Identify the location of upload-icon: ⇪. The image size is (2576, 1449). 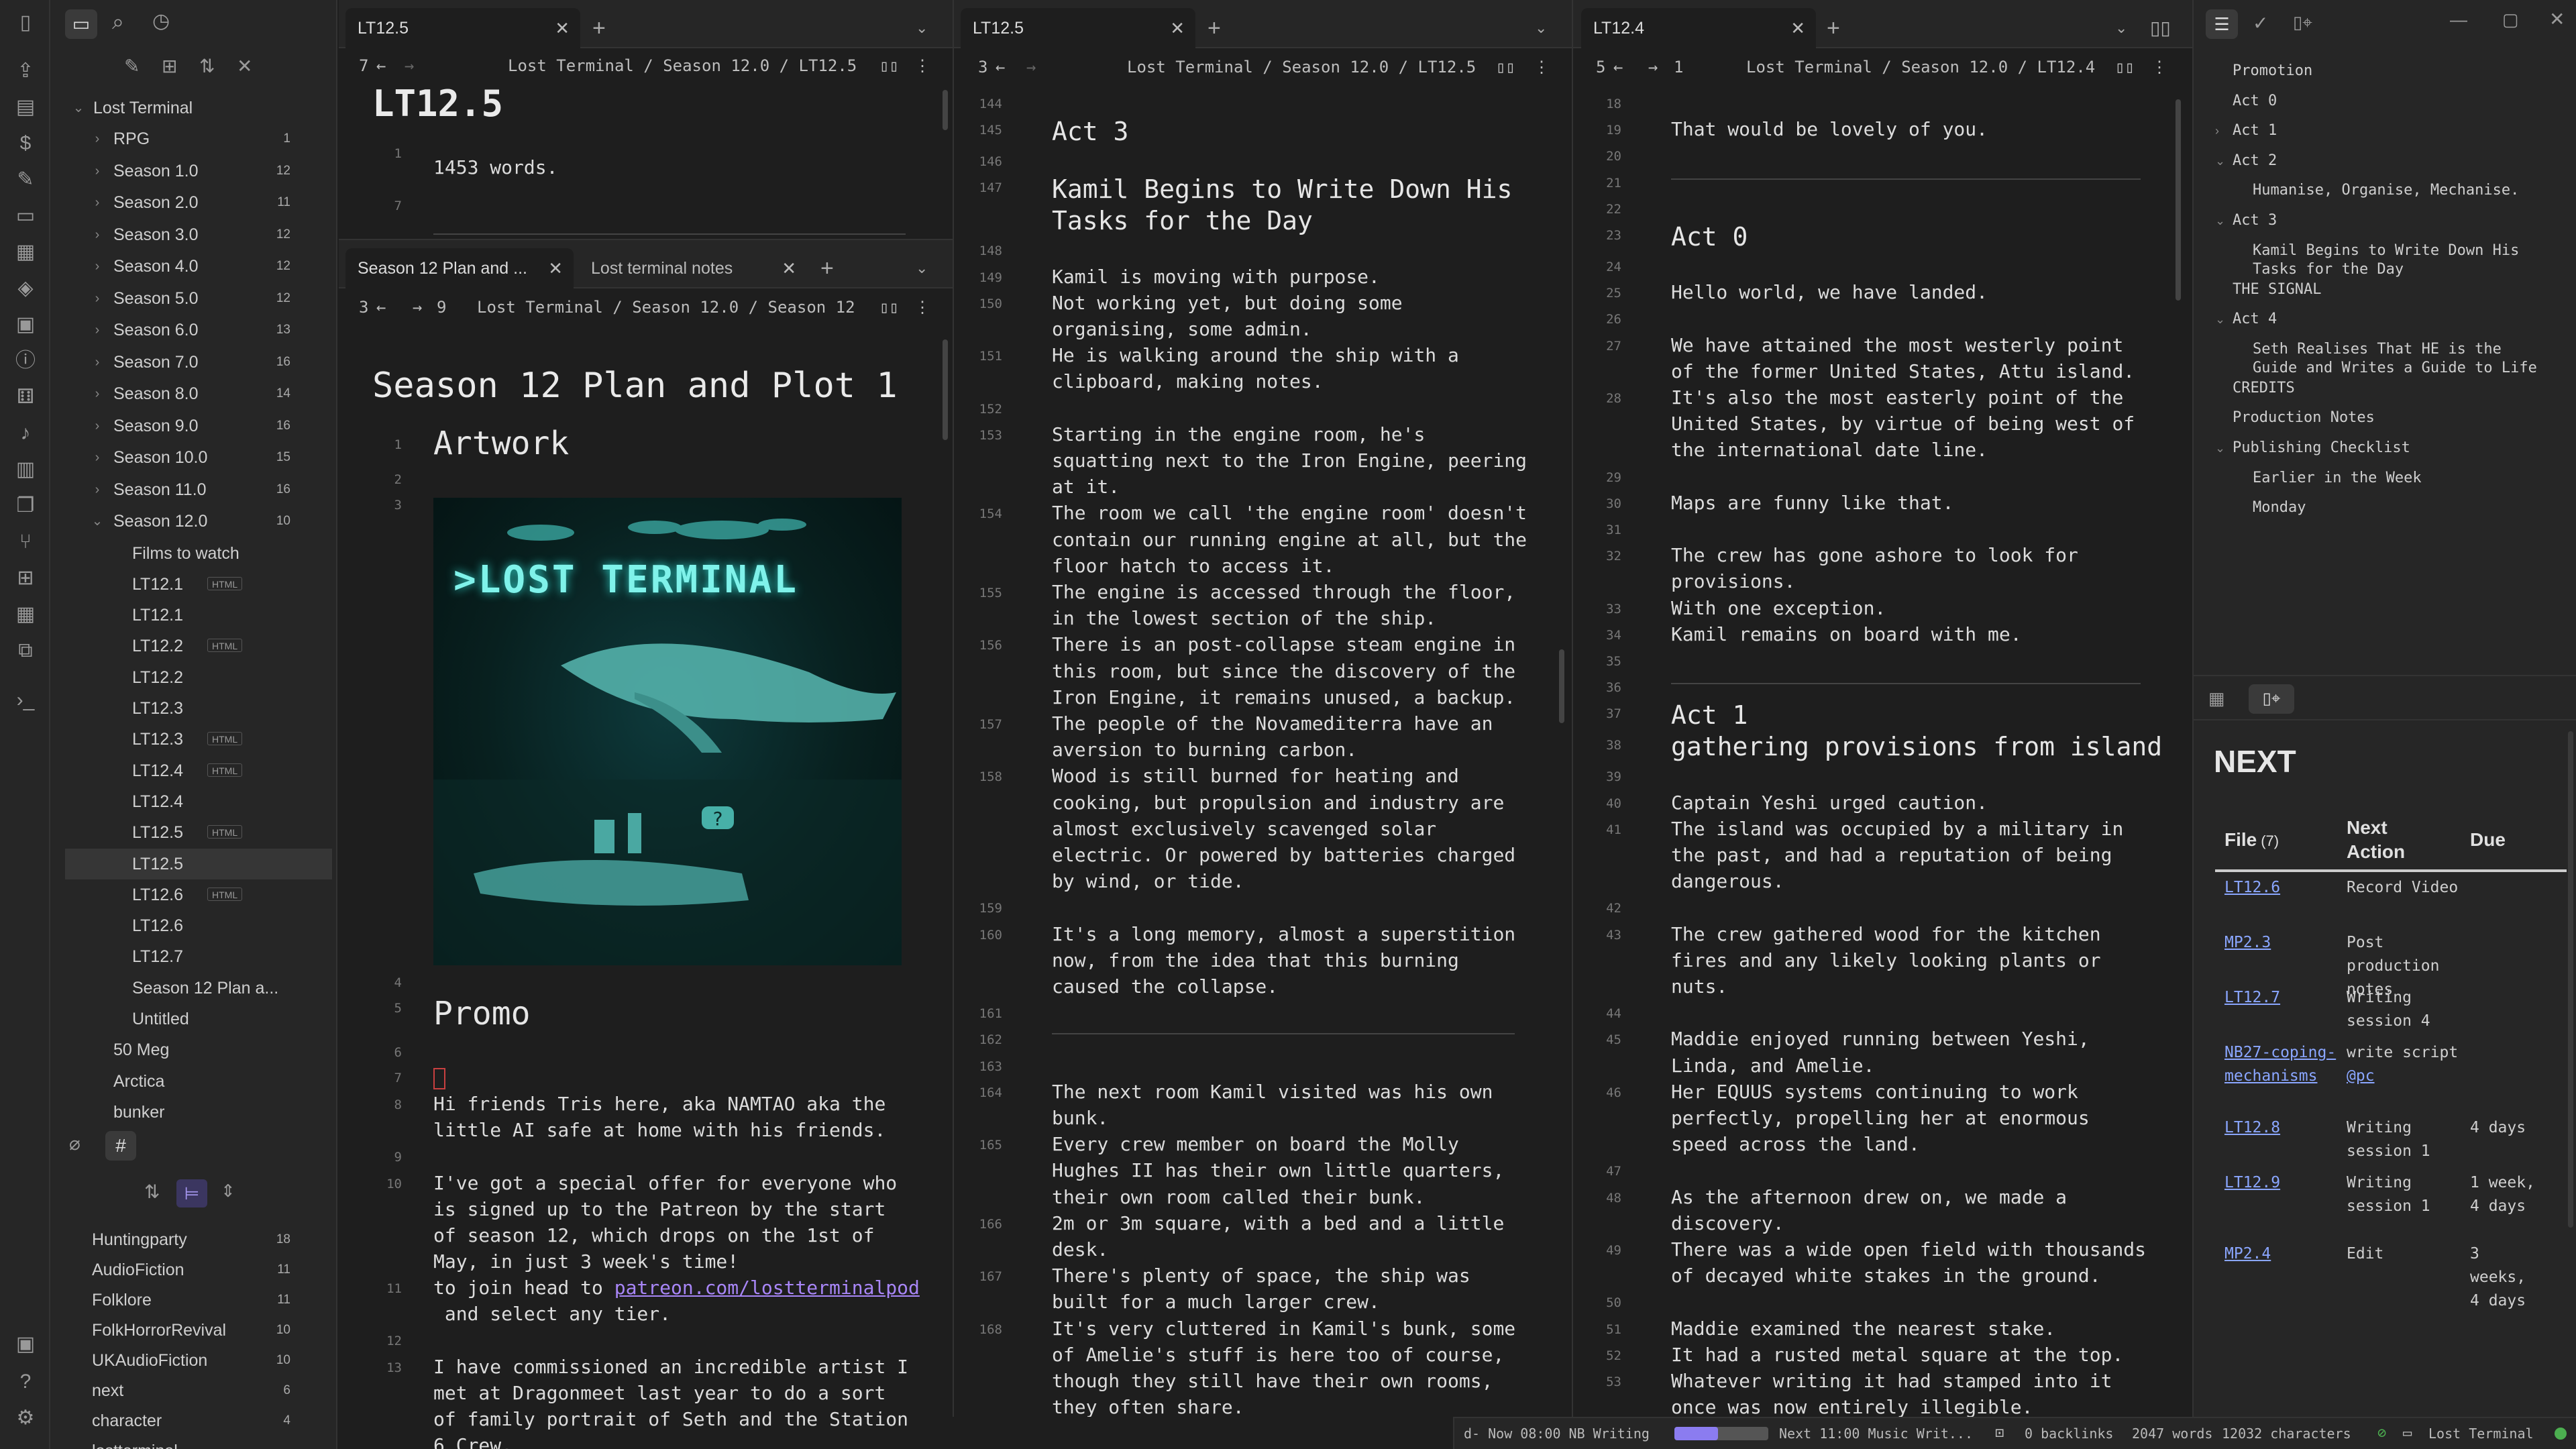
(25, 71).